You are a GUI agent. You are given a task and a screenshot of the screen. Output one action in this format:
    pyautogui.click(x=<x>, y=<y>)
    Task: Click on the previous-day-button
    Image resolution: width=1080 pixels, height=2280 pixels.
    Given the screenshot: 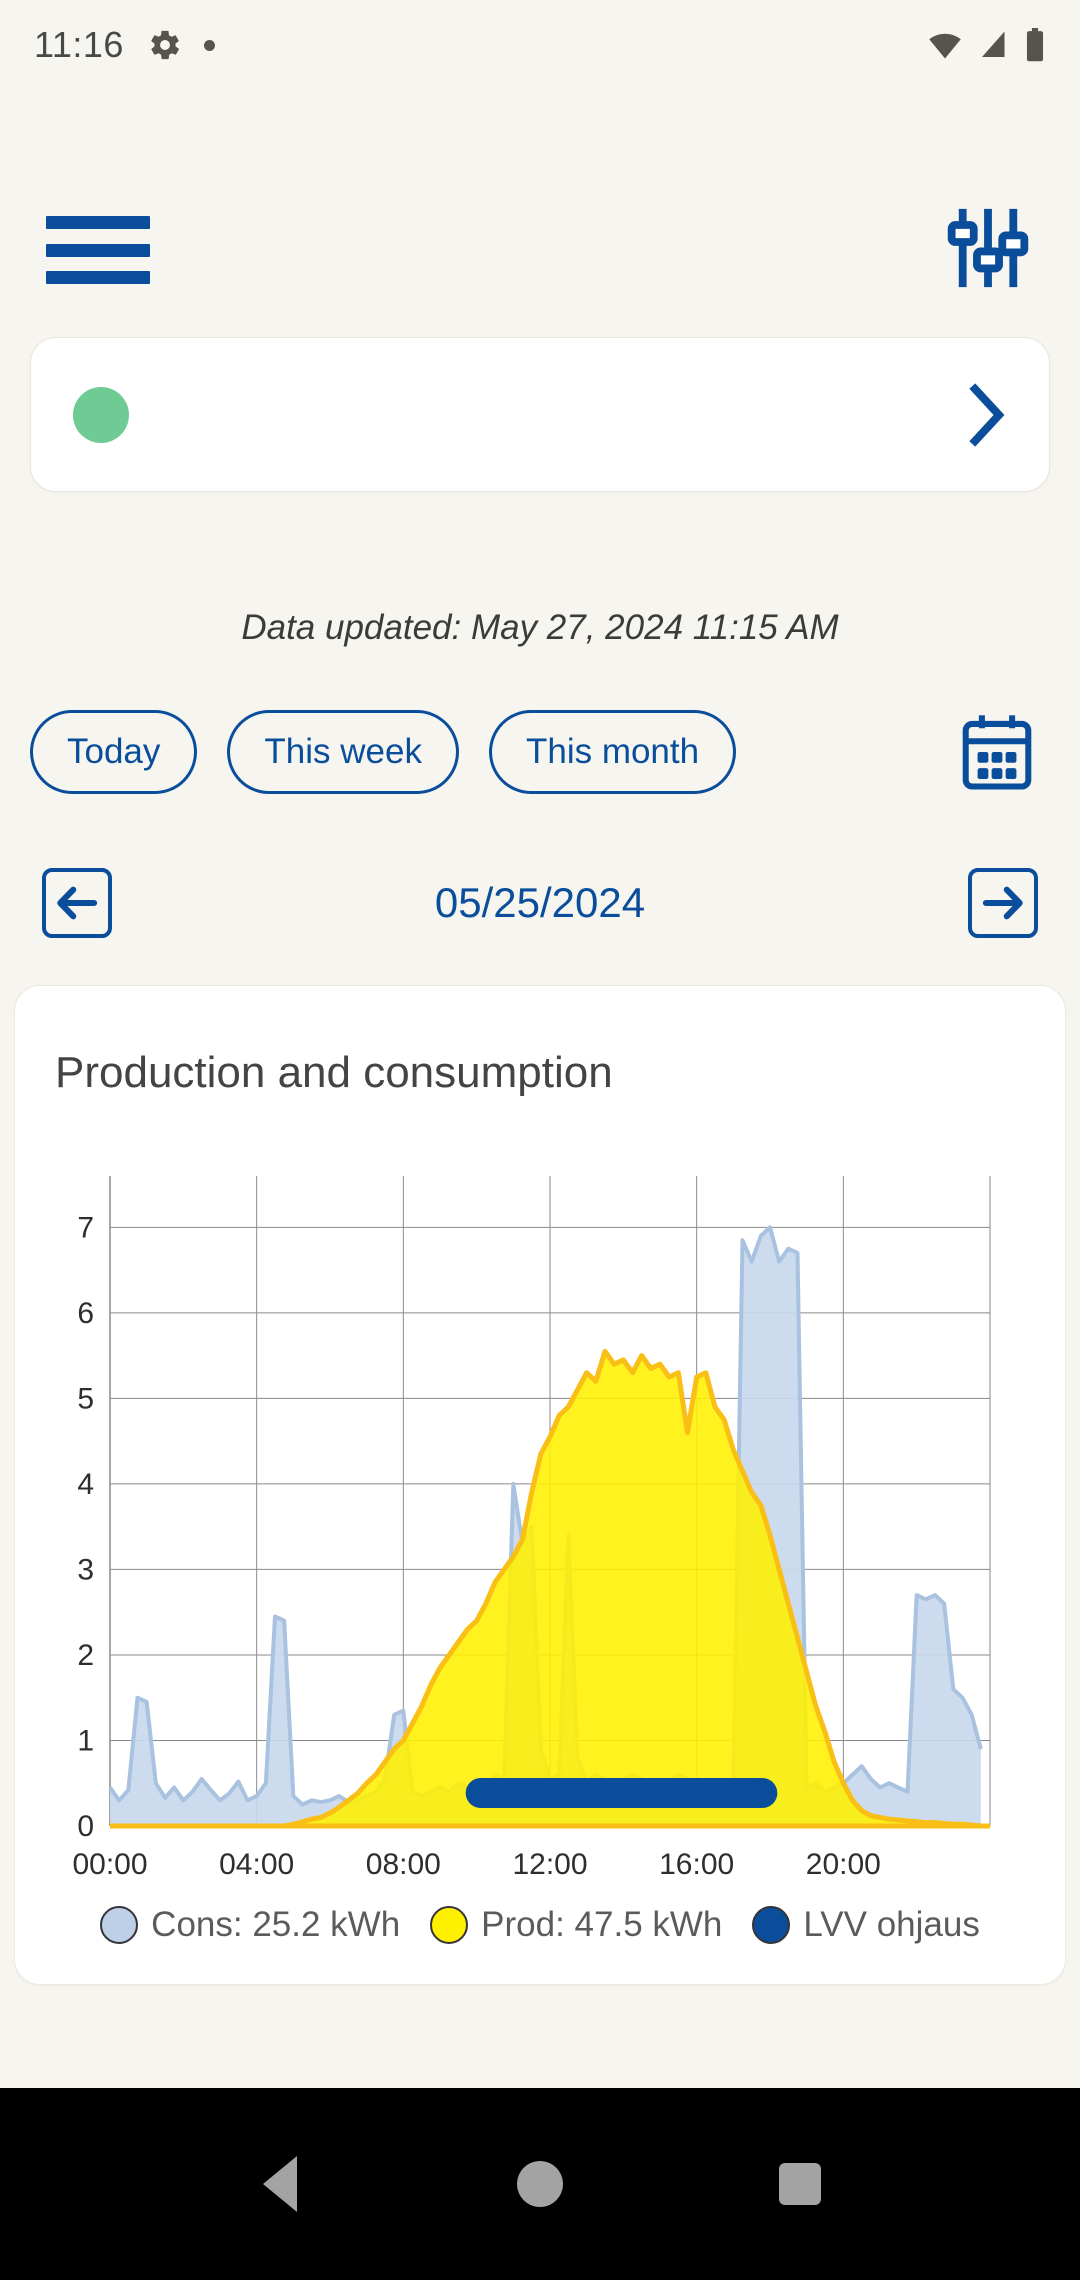 What is the action you would take?
    pyautogui.click(x=77, y=903)
    